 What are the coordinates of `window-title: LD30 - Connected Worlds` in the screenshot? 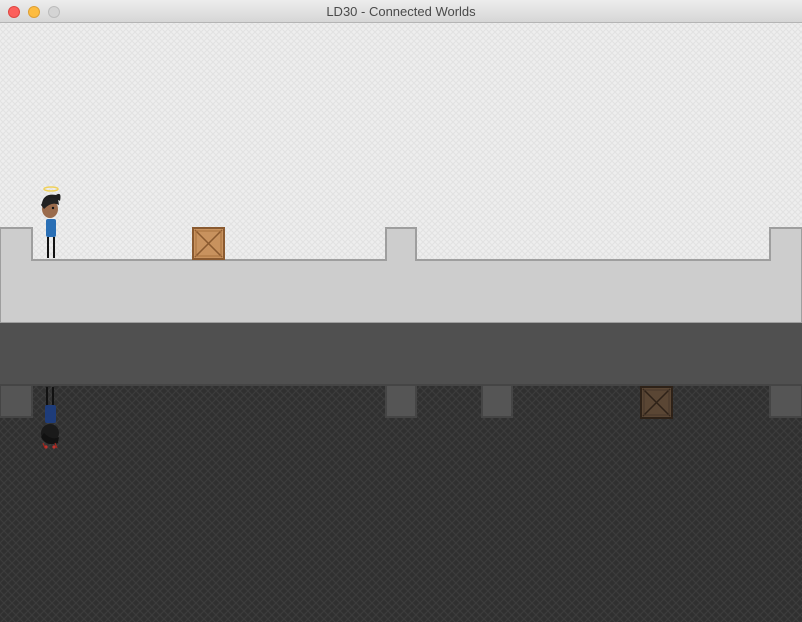 It's located at (401, 11).